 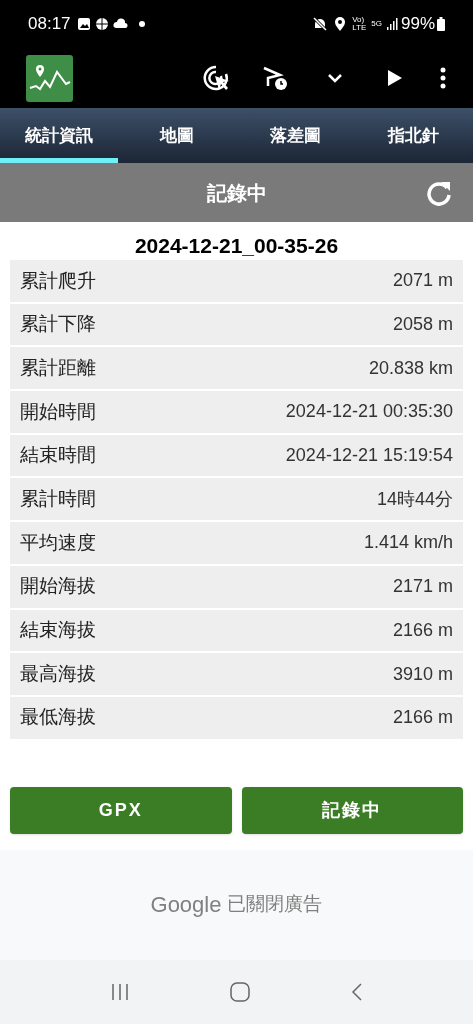 I want to click on stat-label: 開始海拔, so click(x=58, y=586).